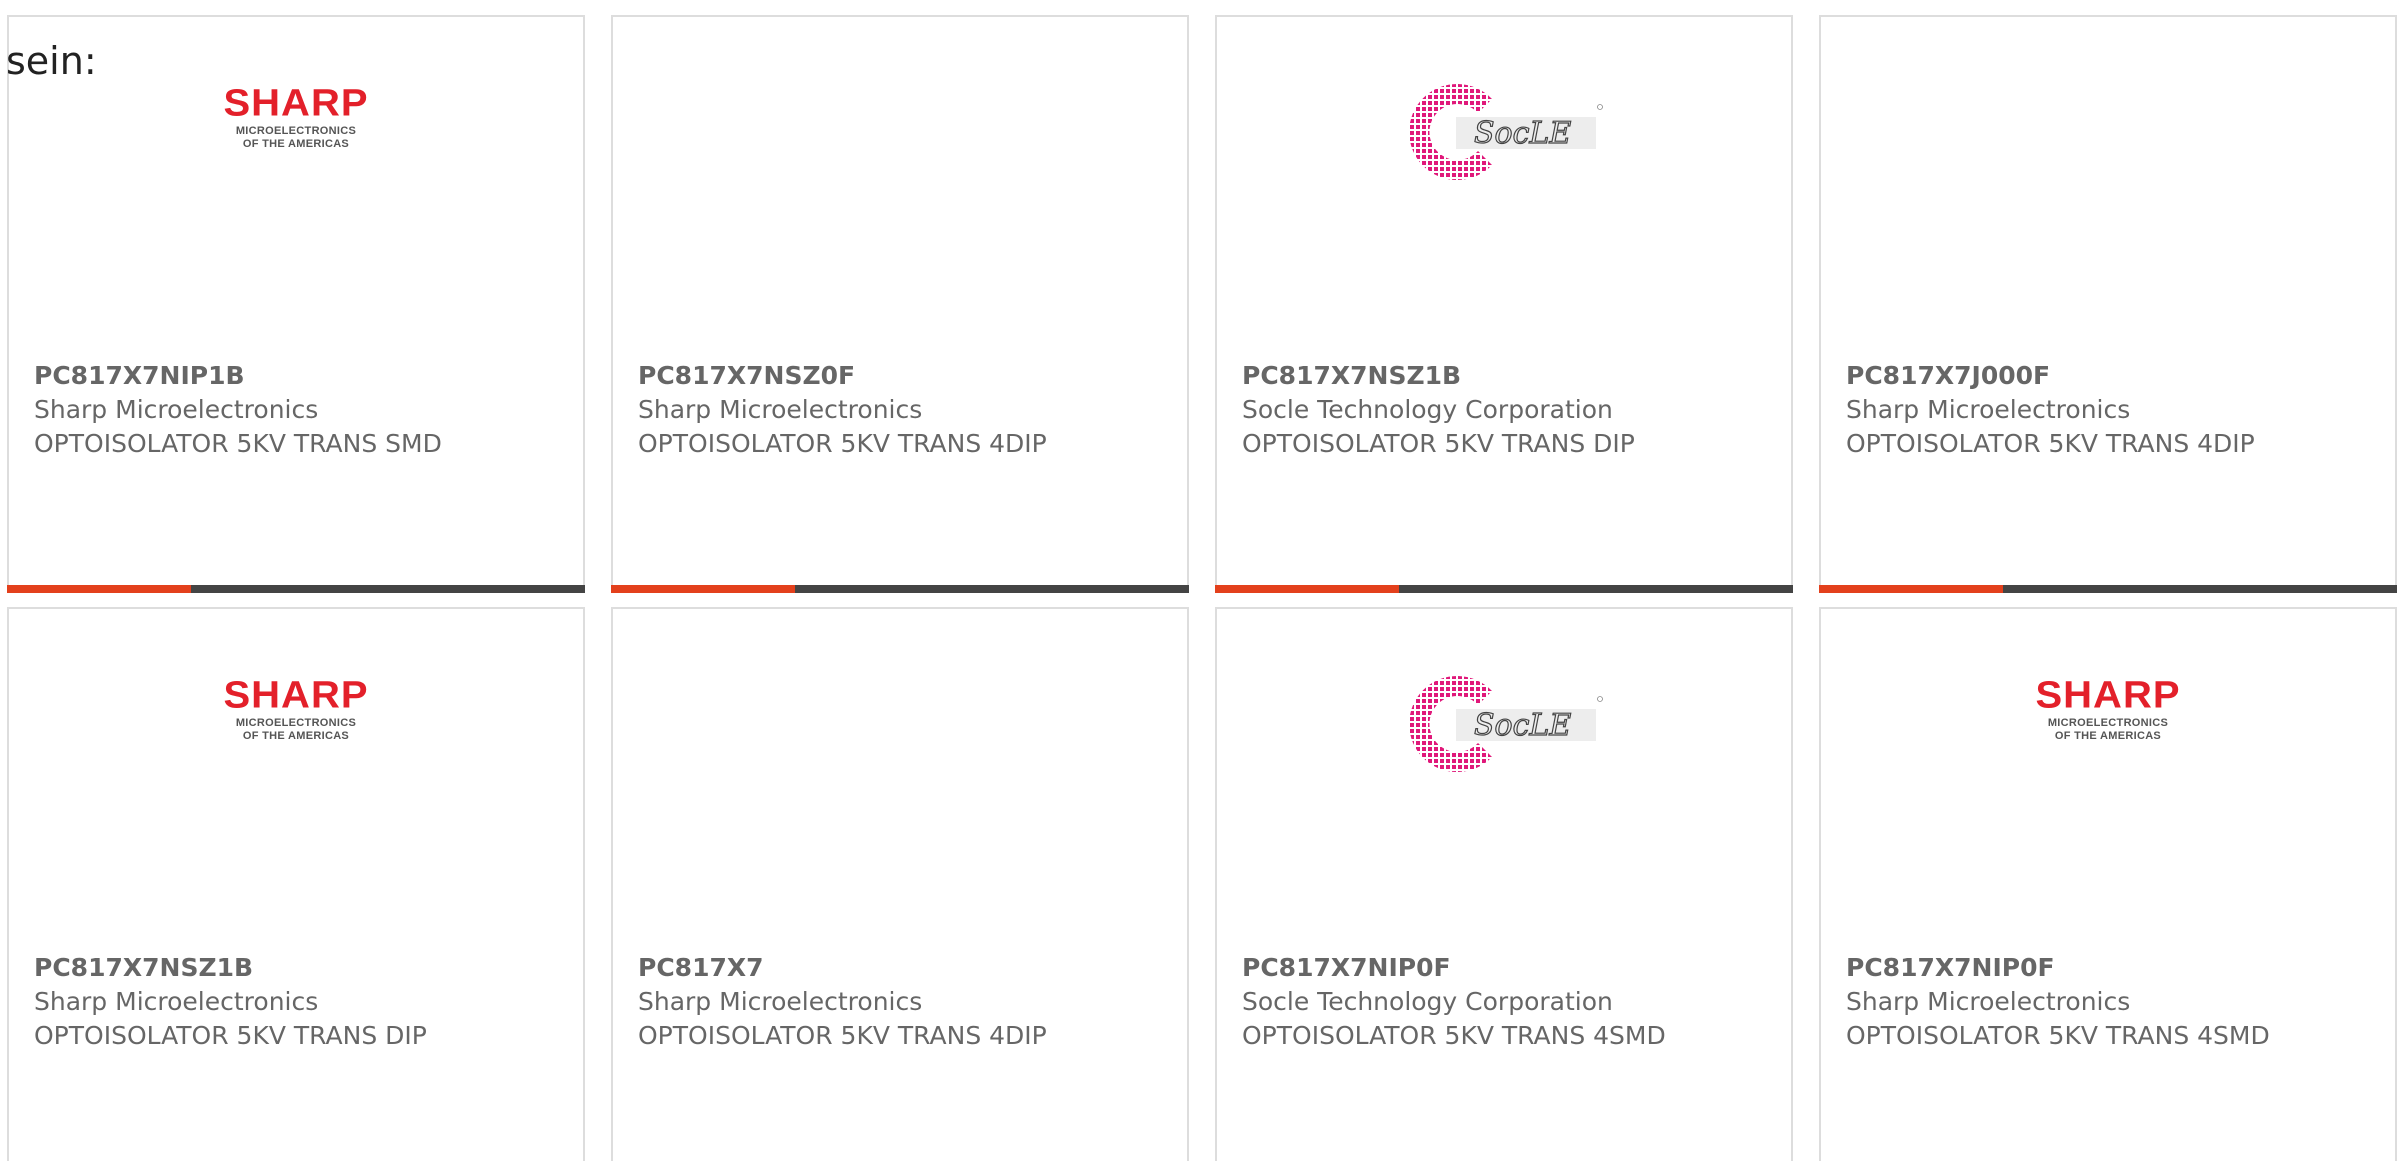  Describe the element at coordinates (51, 61) in the screenshot. I see `lead-text: sein:` at that location.